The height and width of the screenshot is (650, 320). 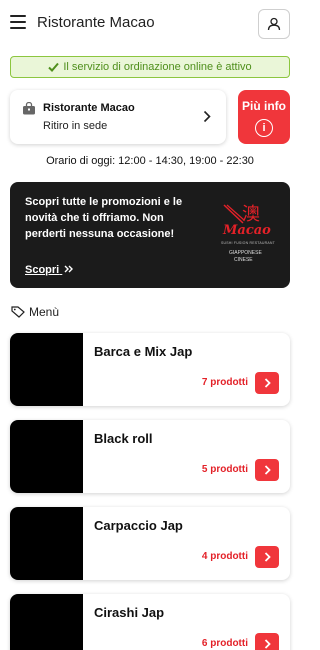 What do you see at coordinates (248, 243) in the screenshot?
I see `logo-tagline: SUSHI FUSION RESTAURANT` at bounding box center [248, 243].